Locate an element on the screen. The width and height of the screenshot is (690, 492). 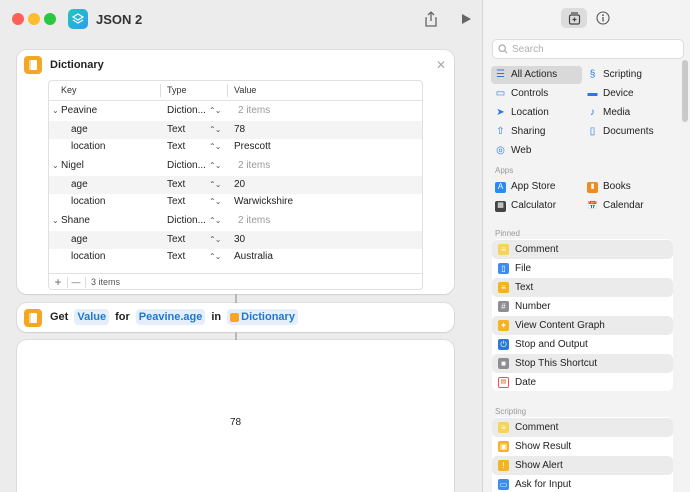
table-row: age Text ⌃⌄ 20 is located at coordinates (235, 185).